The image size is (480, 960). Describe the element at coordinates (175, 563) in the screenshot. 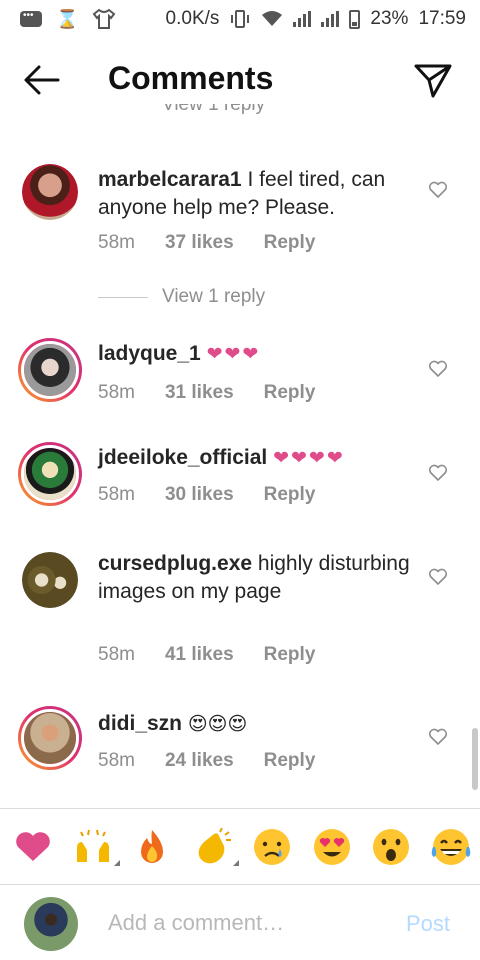

I see `comment-username: cursedplug.exe` at that location.